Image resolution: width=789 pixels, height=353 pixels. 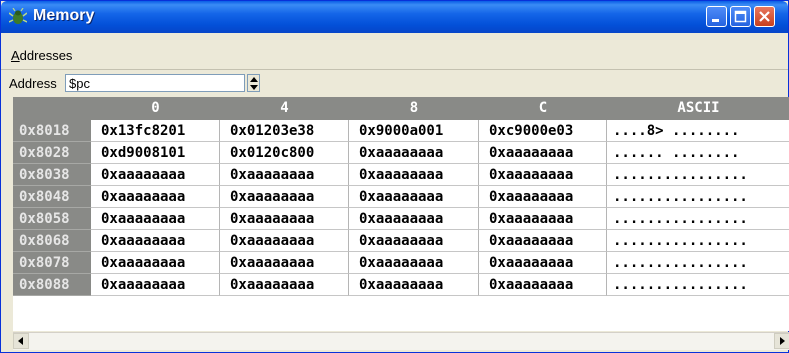 I want to click on arrow-left-icon, so click(x=20, y=341).